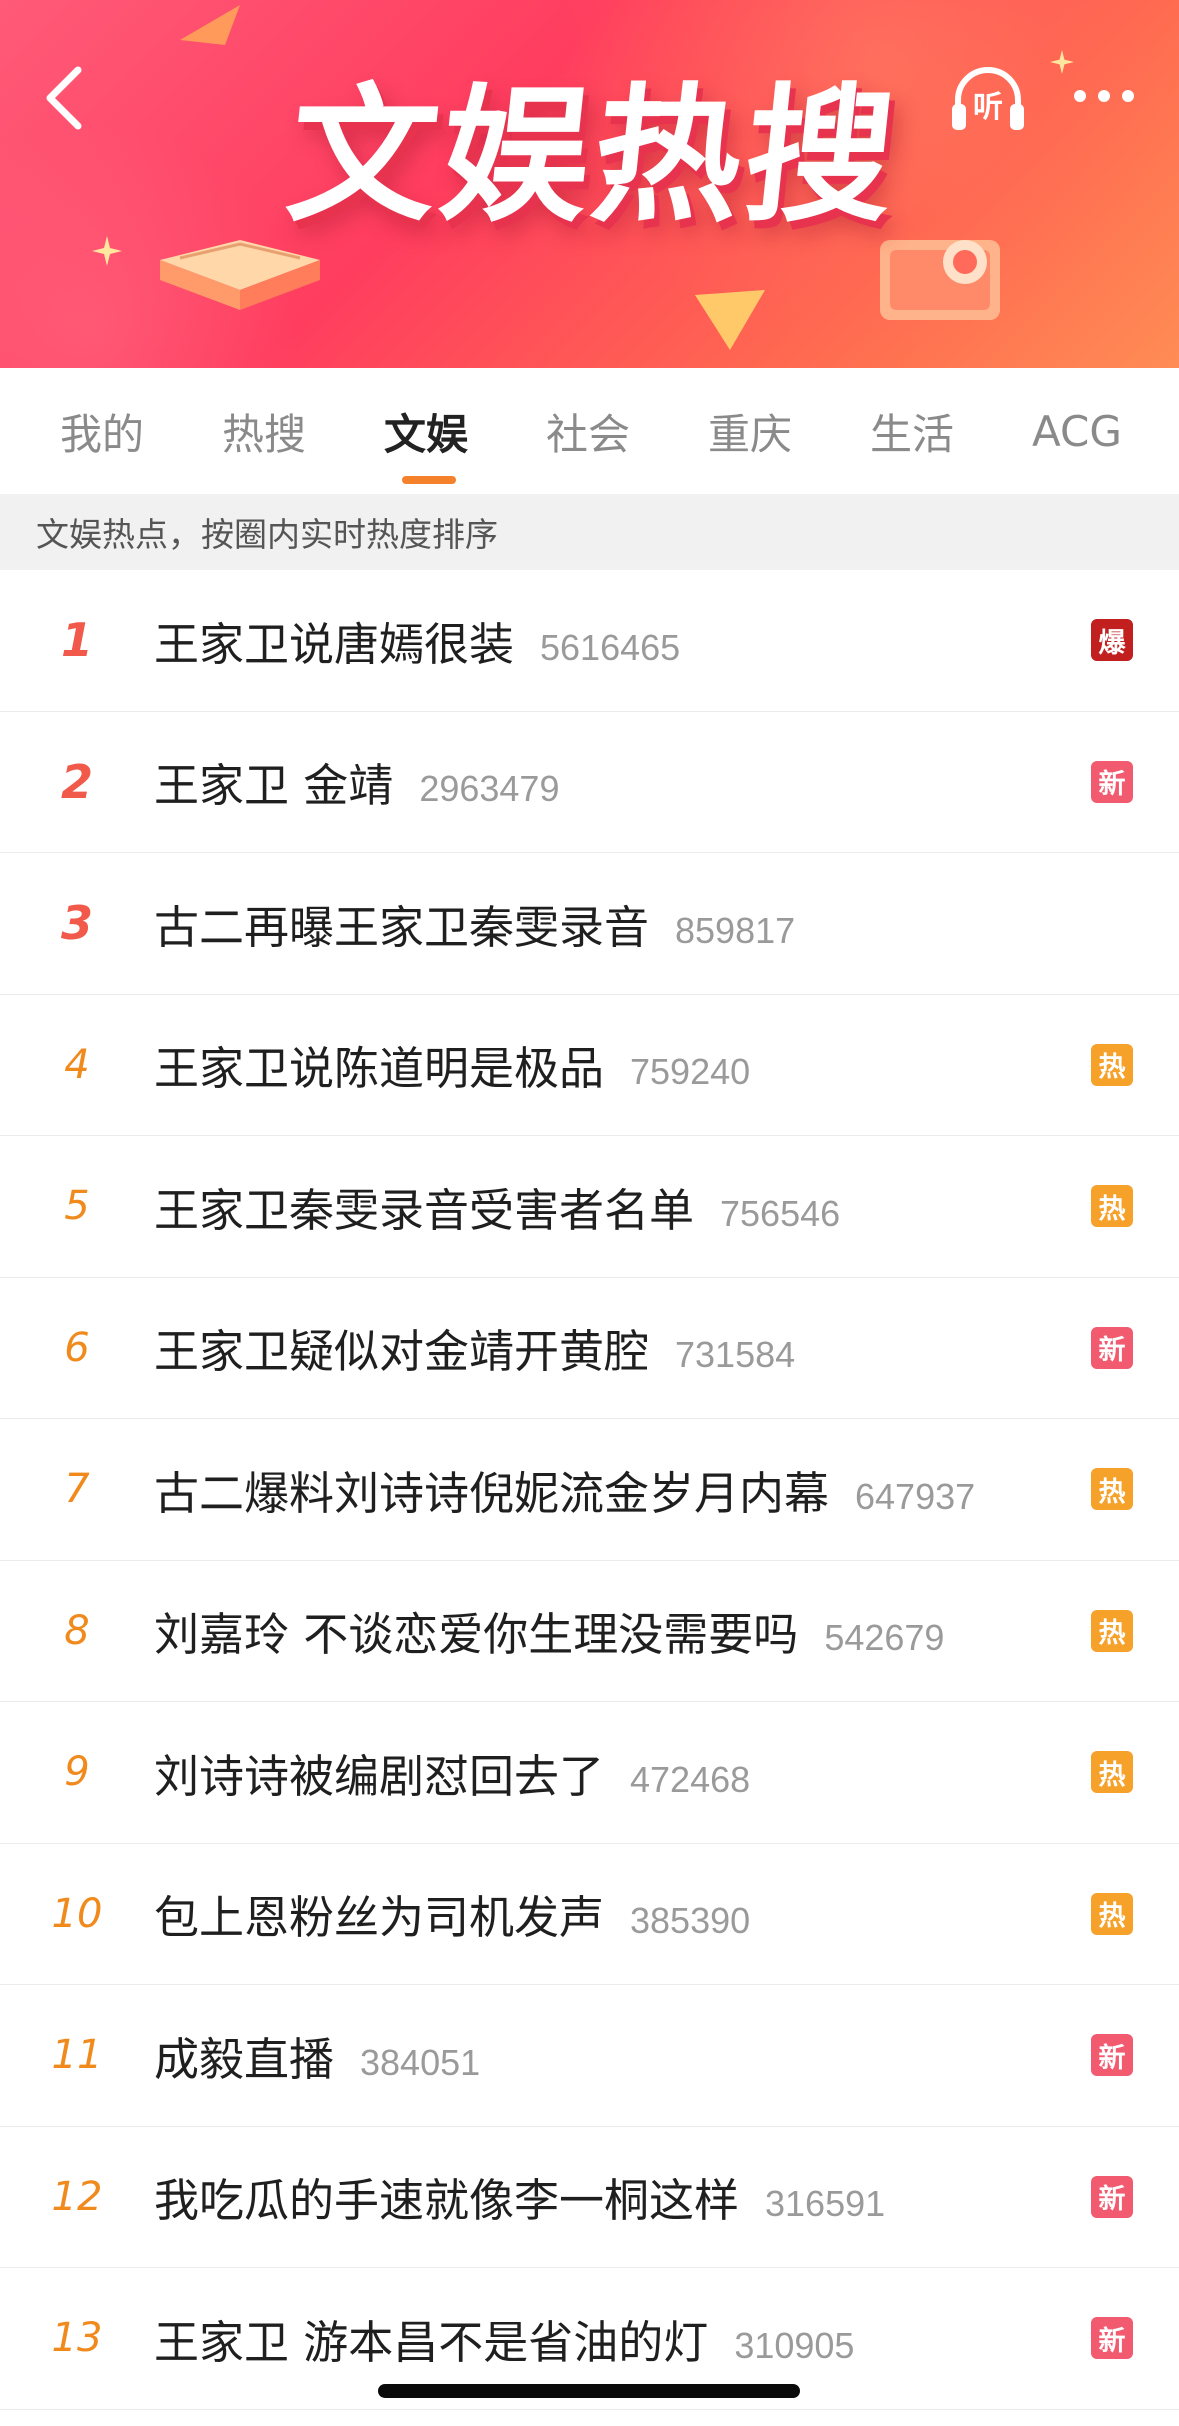 Image resolution: width=1179 pixels, height=2426 pixels. I want to click on rank-number: 1, so click(76, 640).